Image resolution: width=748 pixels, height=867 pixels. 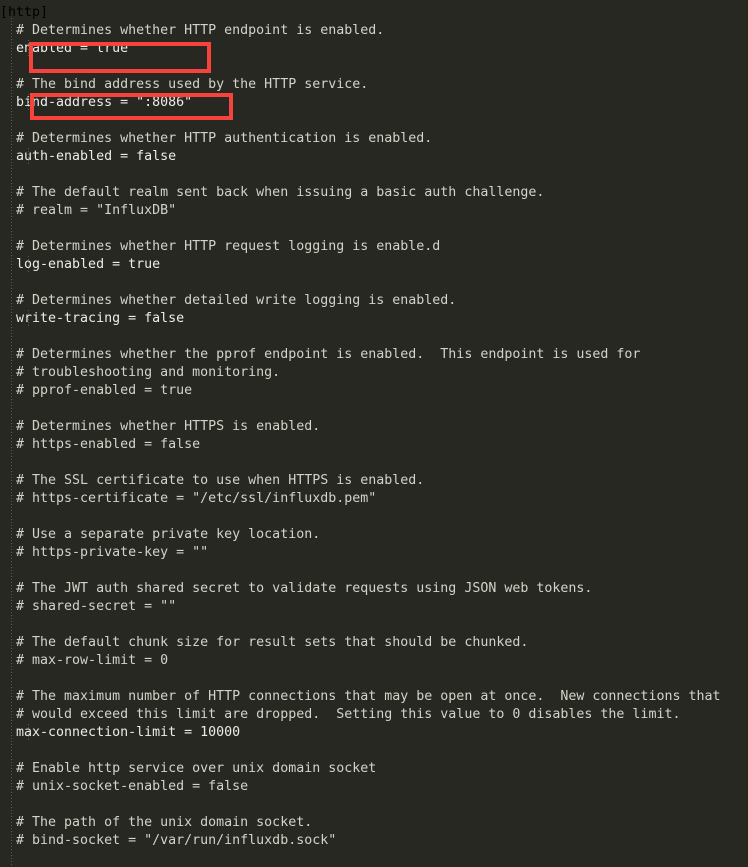 What do you see at coordinates (374, 265) in the screenshot?
I see `code-line: log-enabled = true` at bounding box center [374, 265].